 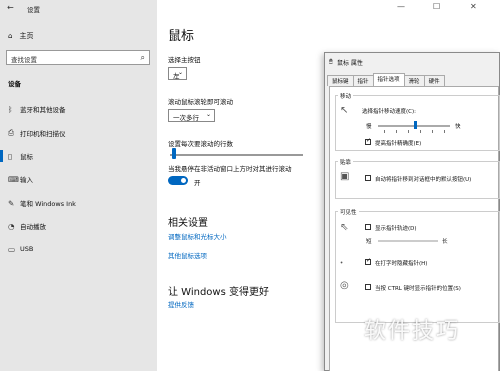 I want to click on pointer-trails-icon: ⇖, so click(x=344, y=227).